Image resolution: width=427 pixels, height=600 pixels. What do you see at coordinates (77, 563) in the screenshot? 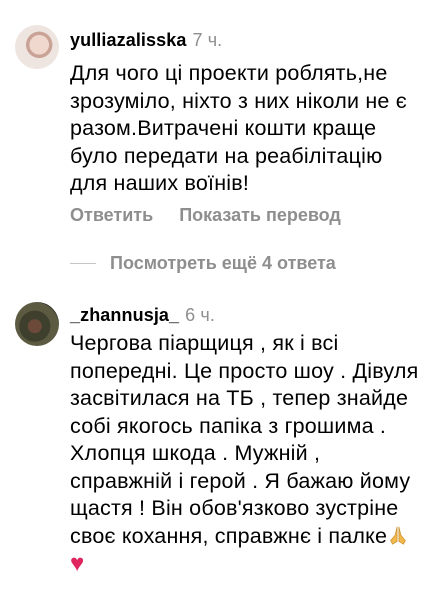
I see `heart-icon: ♥` at bounding box center [77, 563].